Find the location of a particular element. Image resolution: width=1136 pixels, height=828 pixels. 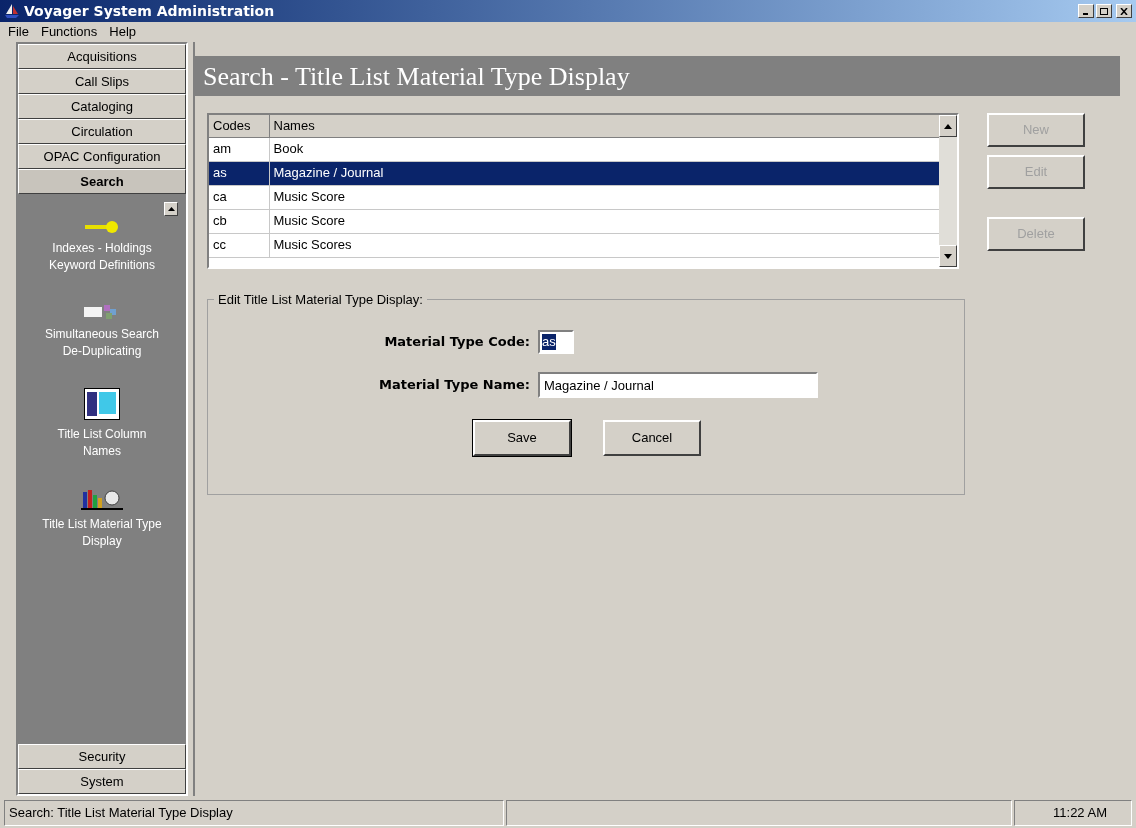

sidebar-section-button: Call Slips is located at coordinates (102, 81).